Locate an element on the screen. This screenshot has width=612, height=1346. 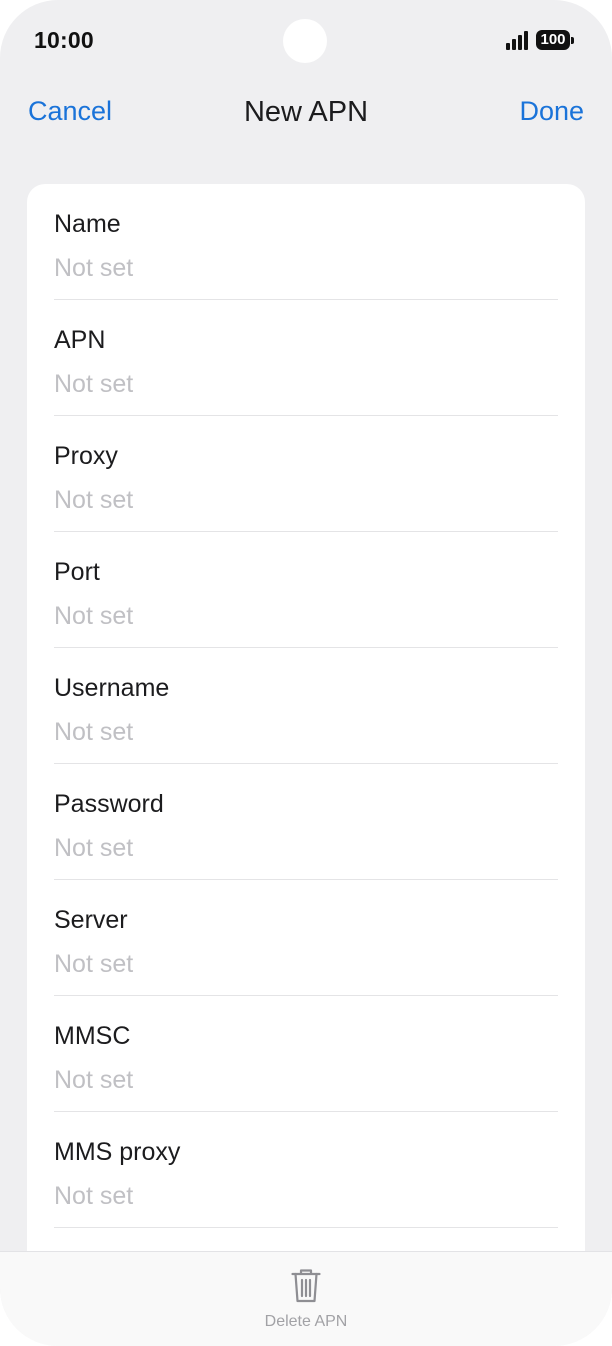
done-button: Done is located at coordinates (551, 111).